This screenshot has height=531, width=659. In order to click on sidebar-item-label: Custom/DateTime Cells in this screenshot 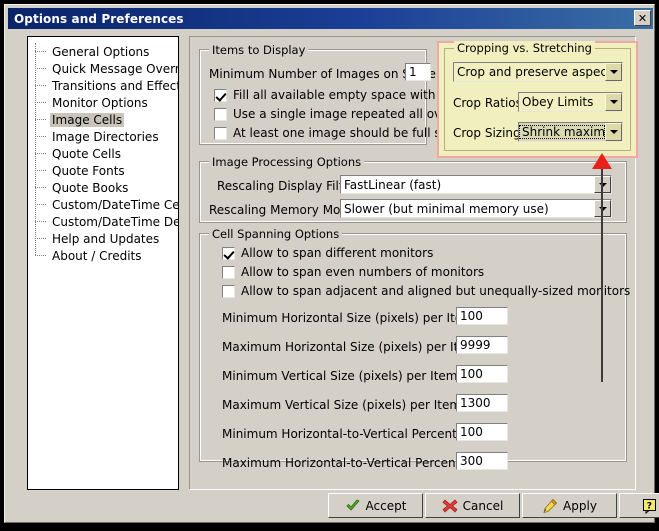, I will do `click(115, 204)`.